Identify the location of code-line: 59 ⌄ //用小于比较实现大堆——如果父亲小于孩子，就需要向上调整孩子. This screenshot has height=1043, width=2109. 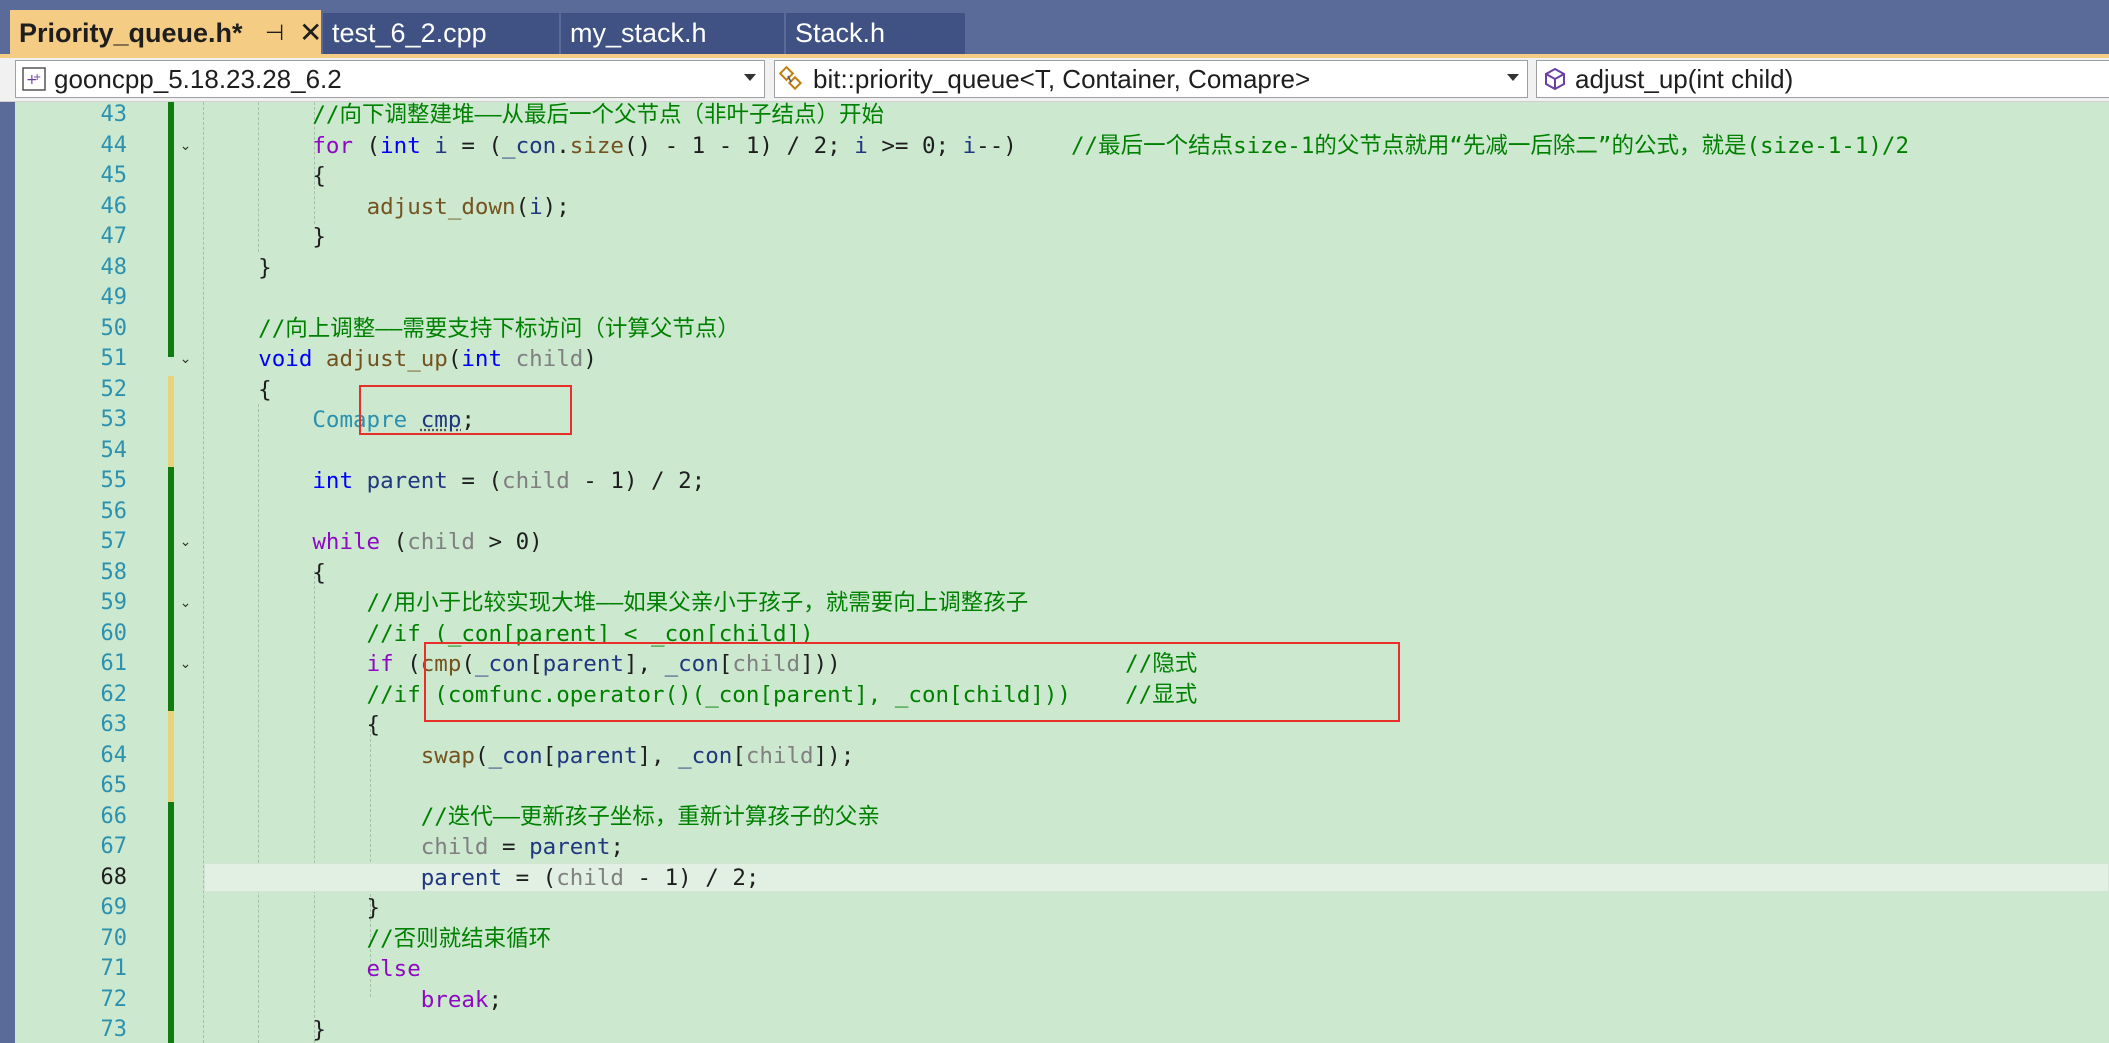
(1062, 603).